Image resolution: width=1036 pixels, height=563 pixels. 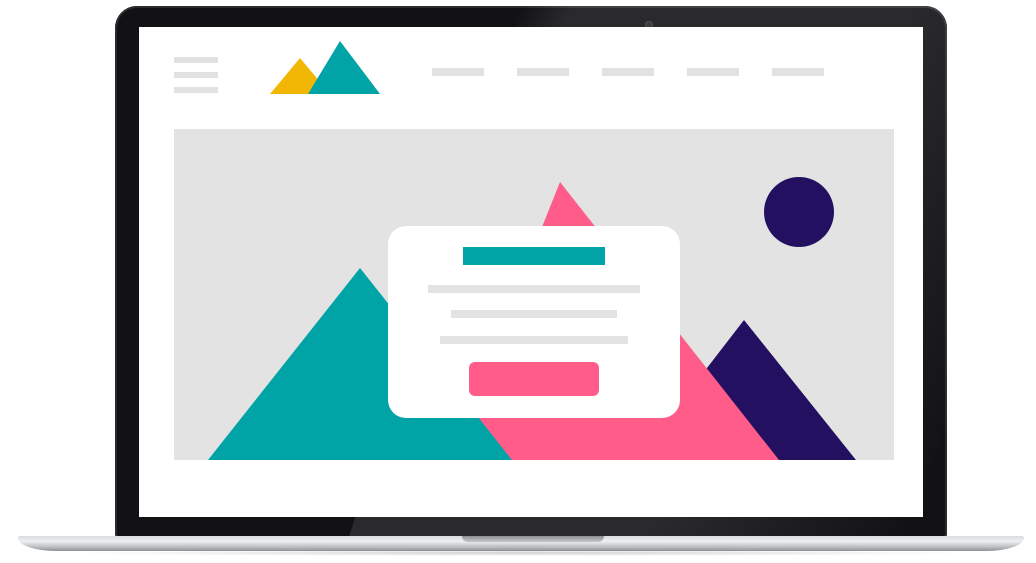 What do you see at coordinates (534, 256) in the screenshot?
I see `card-title` at bounding box center [534, 256].